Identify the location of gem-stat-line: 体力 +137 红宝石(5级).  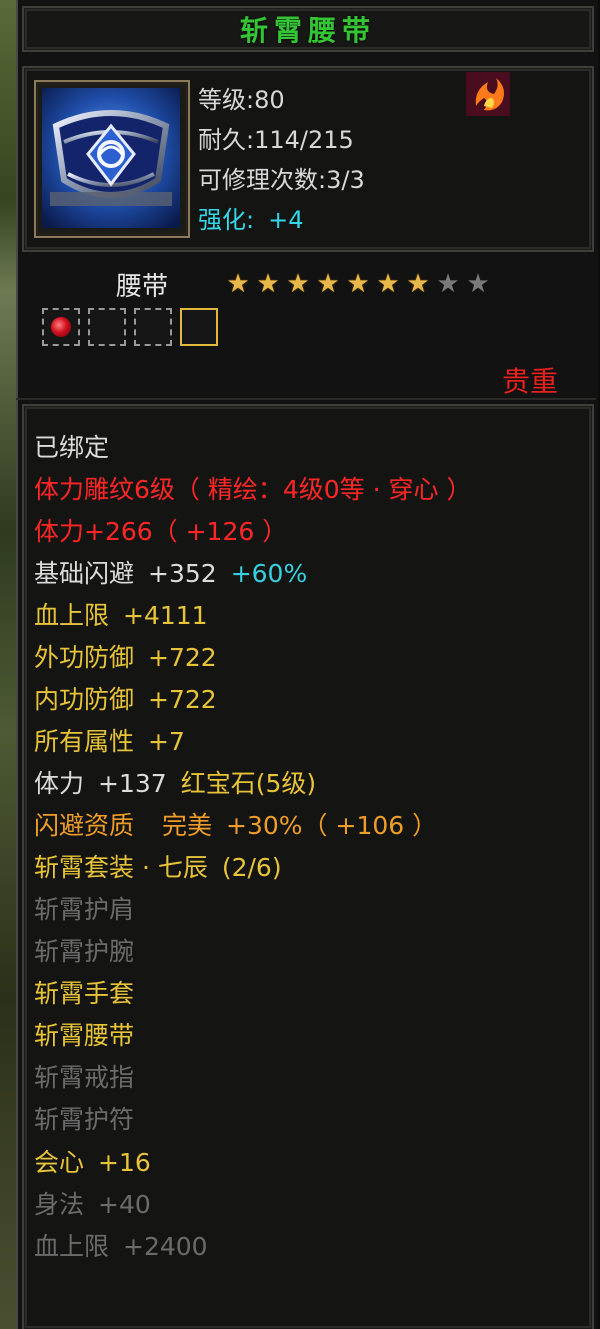
(175, 784).